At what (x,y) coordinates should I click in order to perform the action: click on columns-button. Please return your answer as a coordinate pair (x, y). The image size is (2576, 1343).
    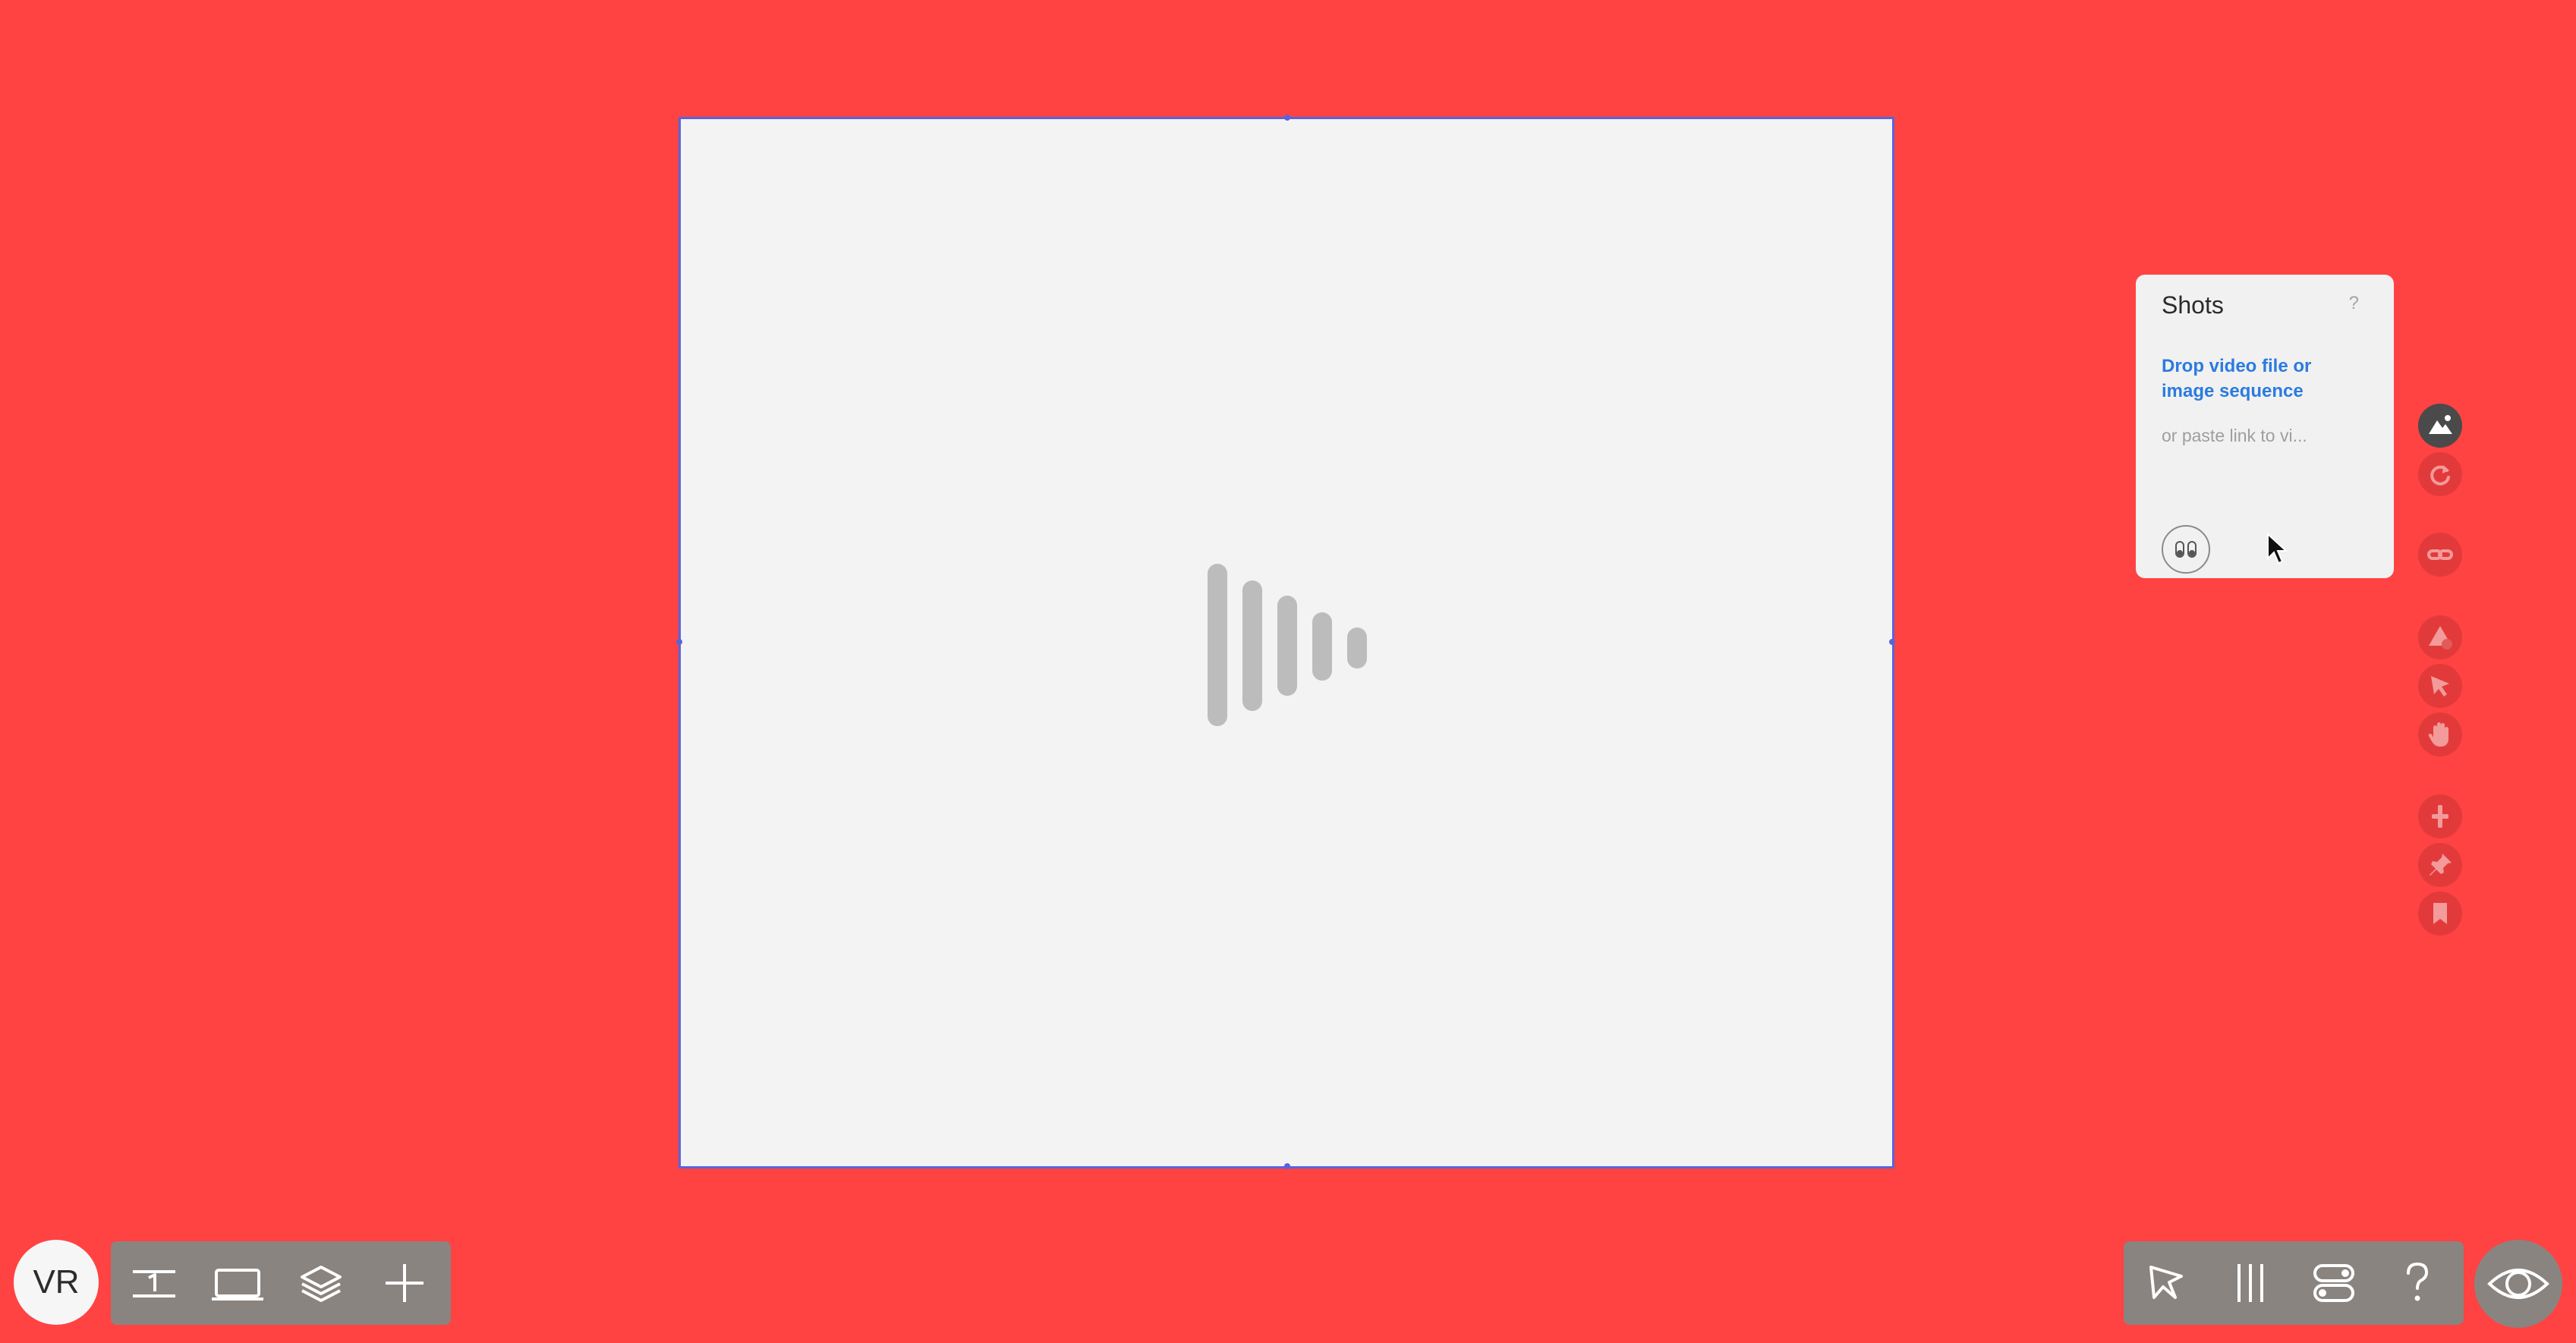
    Looking at the image, I should click on (2250, 1283).